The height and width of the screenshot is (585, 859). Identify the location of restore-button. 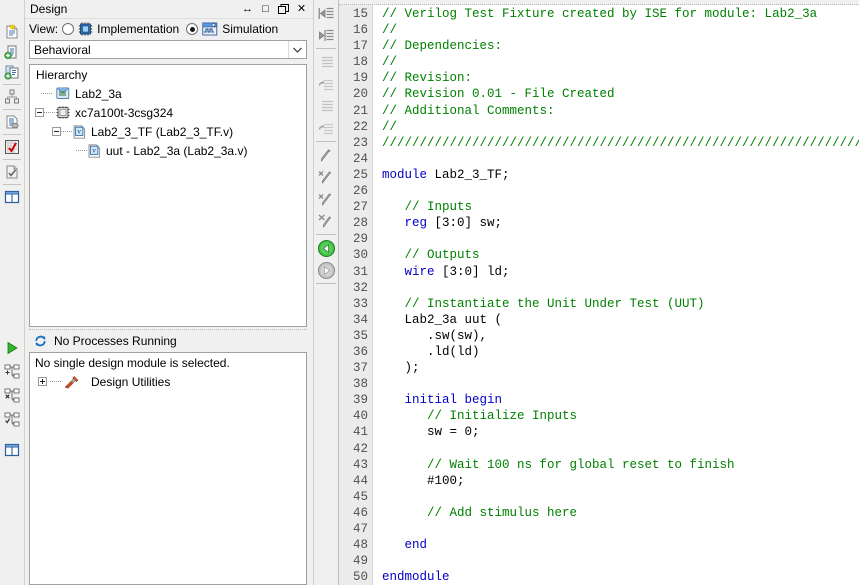
(283, 9).